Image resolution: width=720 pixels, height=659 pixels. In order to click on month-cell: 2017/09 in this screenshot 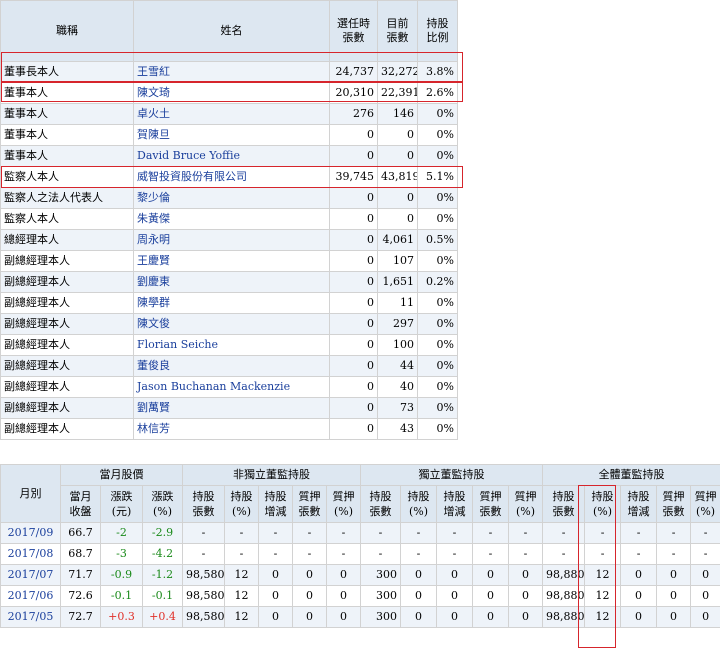, I will do `click(30, 533)`.